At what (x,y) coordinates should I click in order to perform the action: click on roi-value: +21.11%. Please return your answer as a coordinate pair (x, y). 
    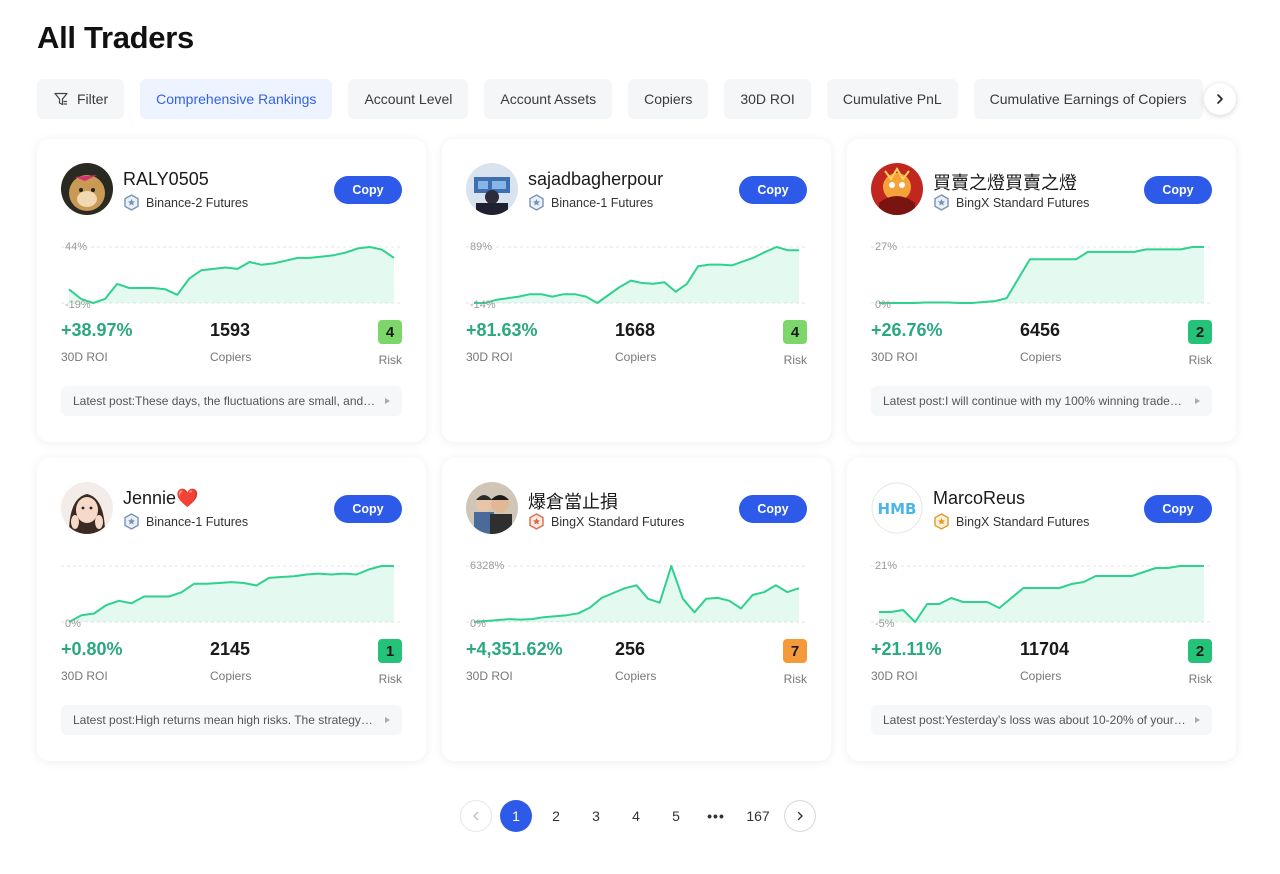
    Looking at the image, I should click on (906, 649).